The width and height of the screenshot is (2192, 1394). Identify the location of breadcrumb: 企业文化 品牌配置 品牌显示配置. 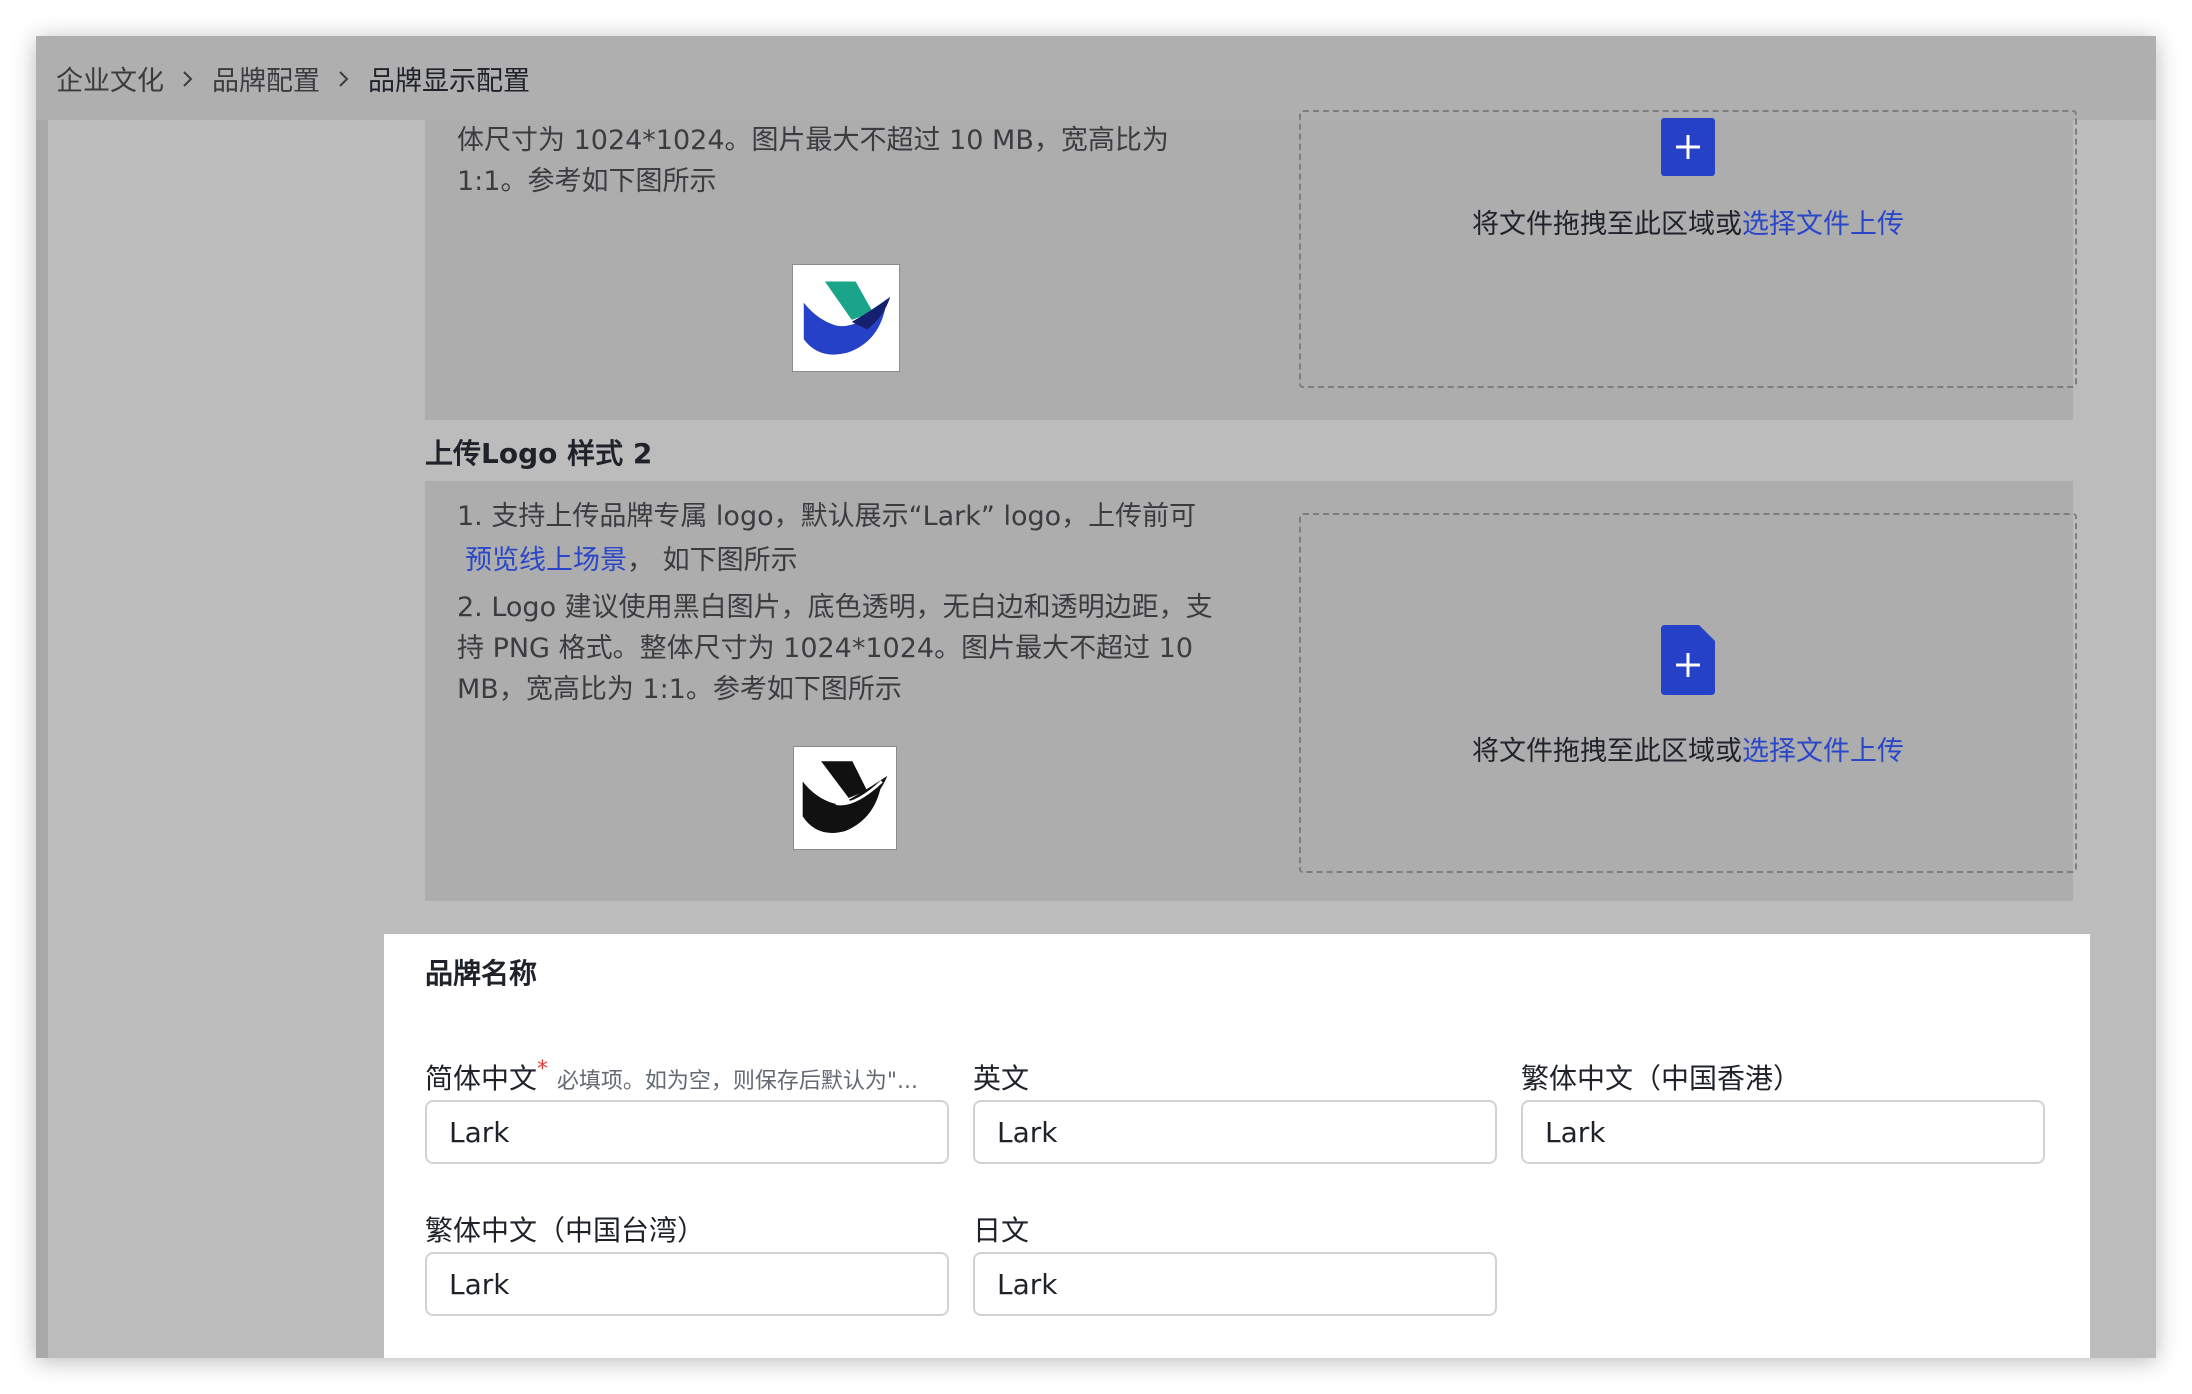
(1096, 78).